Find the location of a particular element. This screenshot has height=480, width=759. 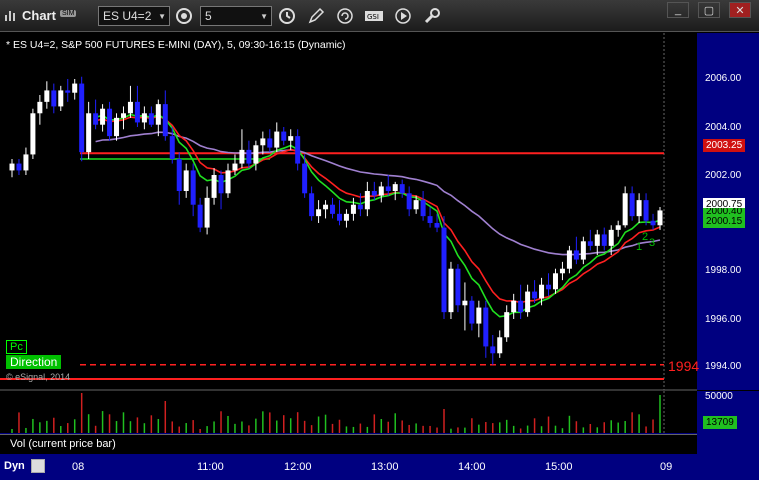

symbol-combo: ES U4=2 ▼ is located at coordinates (134, 16).